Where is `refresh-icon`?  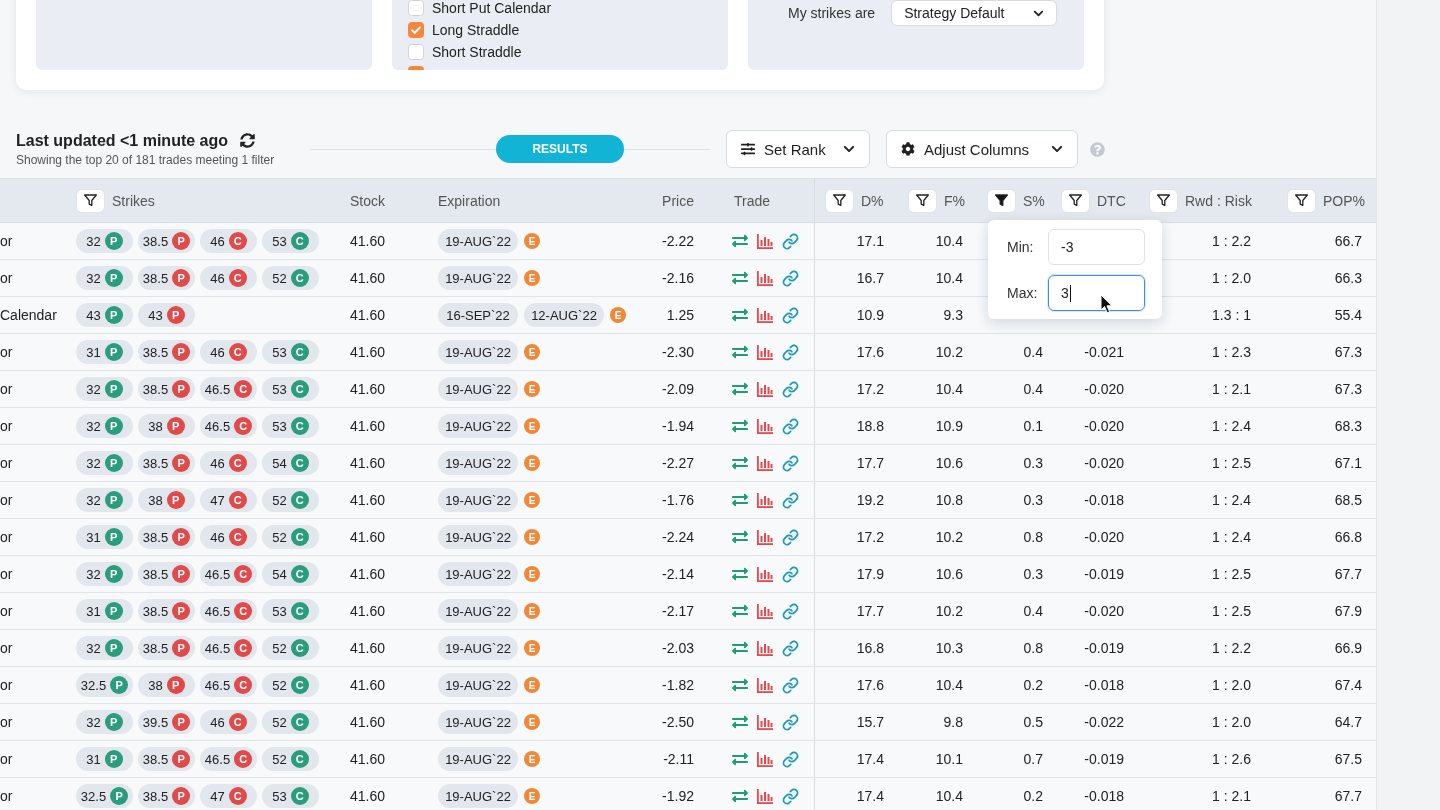
refresh-icon is located at coordinates (248, 140).